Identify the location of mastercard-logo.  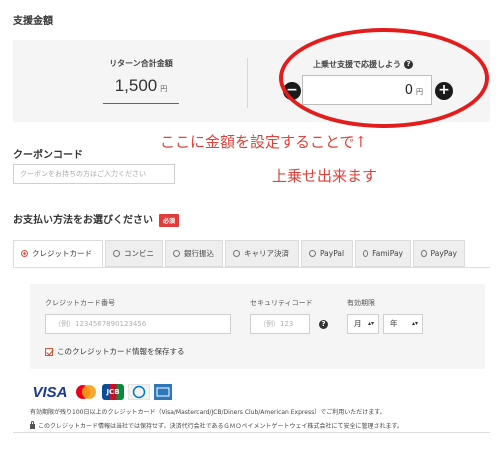
(86, 392).